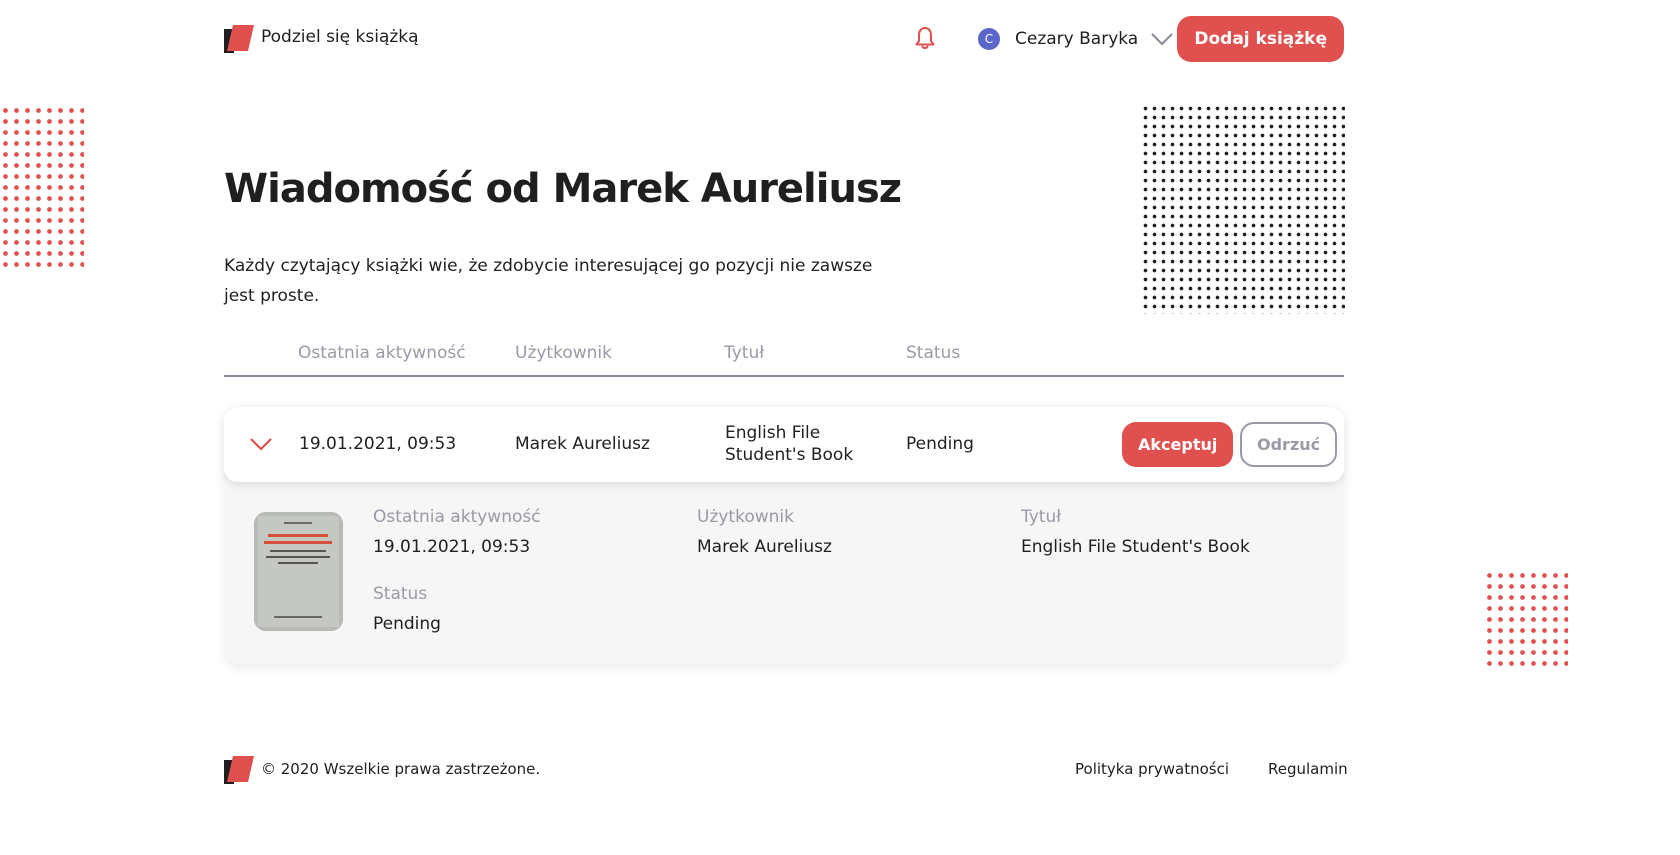 This screenshot has height=855, width=1680. What do you see at coordinates (452, 547) in the screenshot?
I see `detail-value-activity: 19.01.2021, 09:53` at bounding box center [452, 547].